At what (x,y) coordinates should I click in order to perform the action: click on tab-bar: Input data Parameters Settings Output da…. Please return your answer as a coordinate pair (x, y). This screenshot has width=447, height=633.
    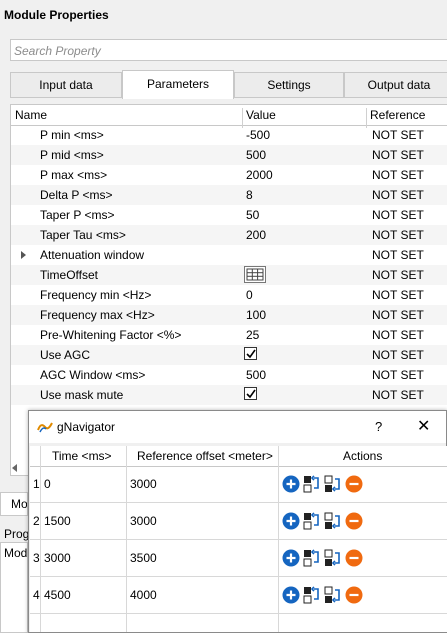
    Looking at the image, I should click on (228, 84).